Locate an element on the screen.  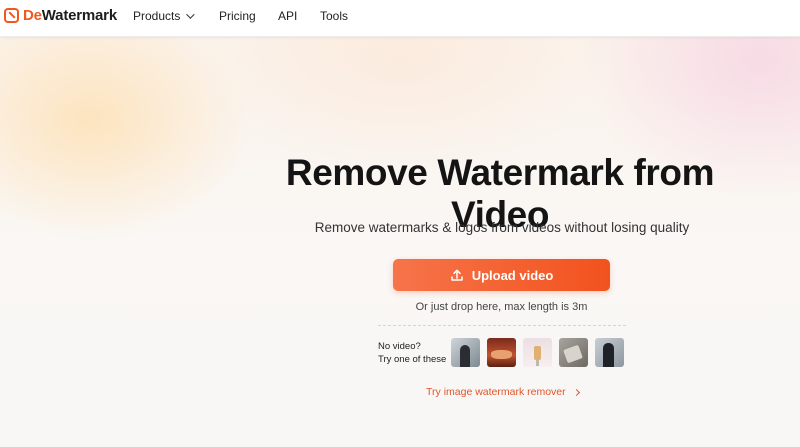
logo-icon is located at coordinates (11, 15).